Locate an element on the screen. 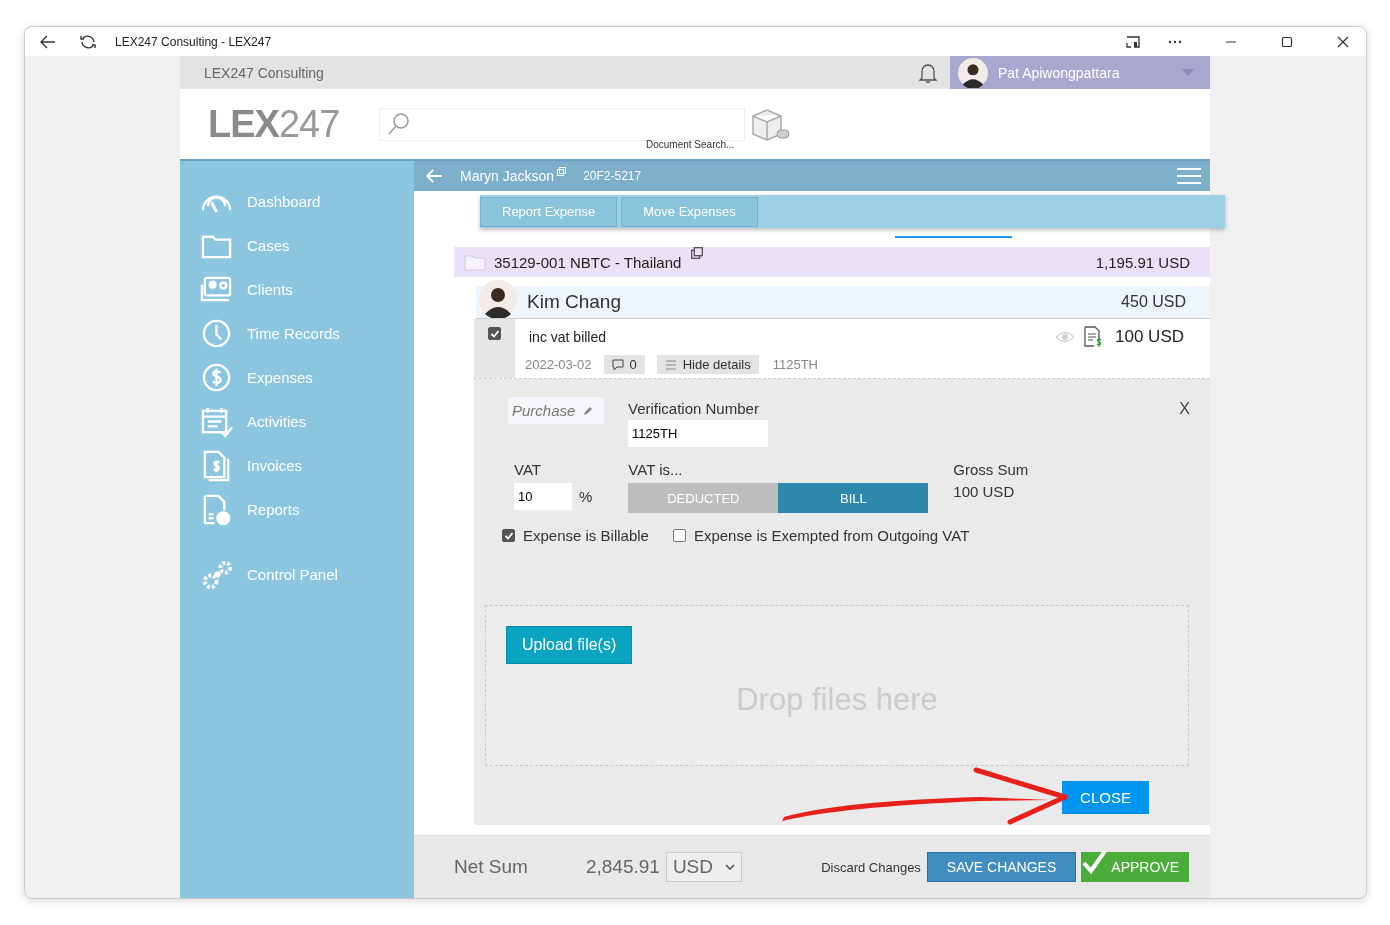 The width and height of the screenshot is (1390, 925). matter-code: 20F2-5217 is located at coordinates (612, 176).